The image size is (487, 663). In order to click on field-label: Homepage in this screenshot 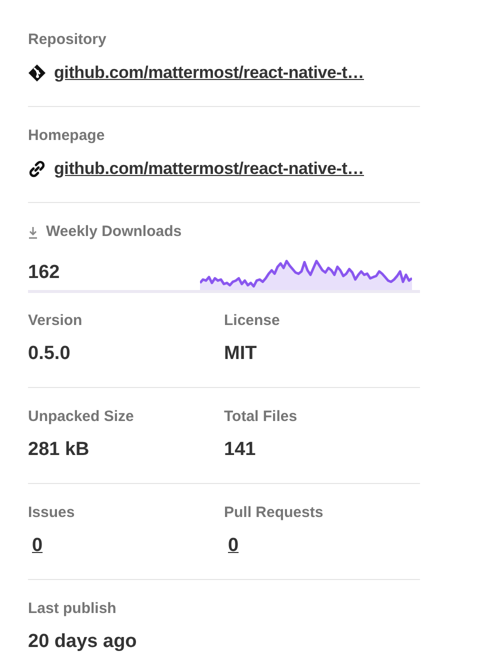, I will do `click(67, 136)`.